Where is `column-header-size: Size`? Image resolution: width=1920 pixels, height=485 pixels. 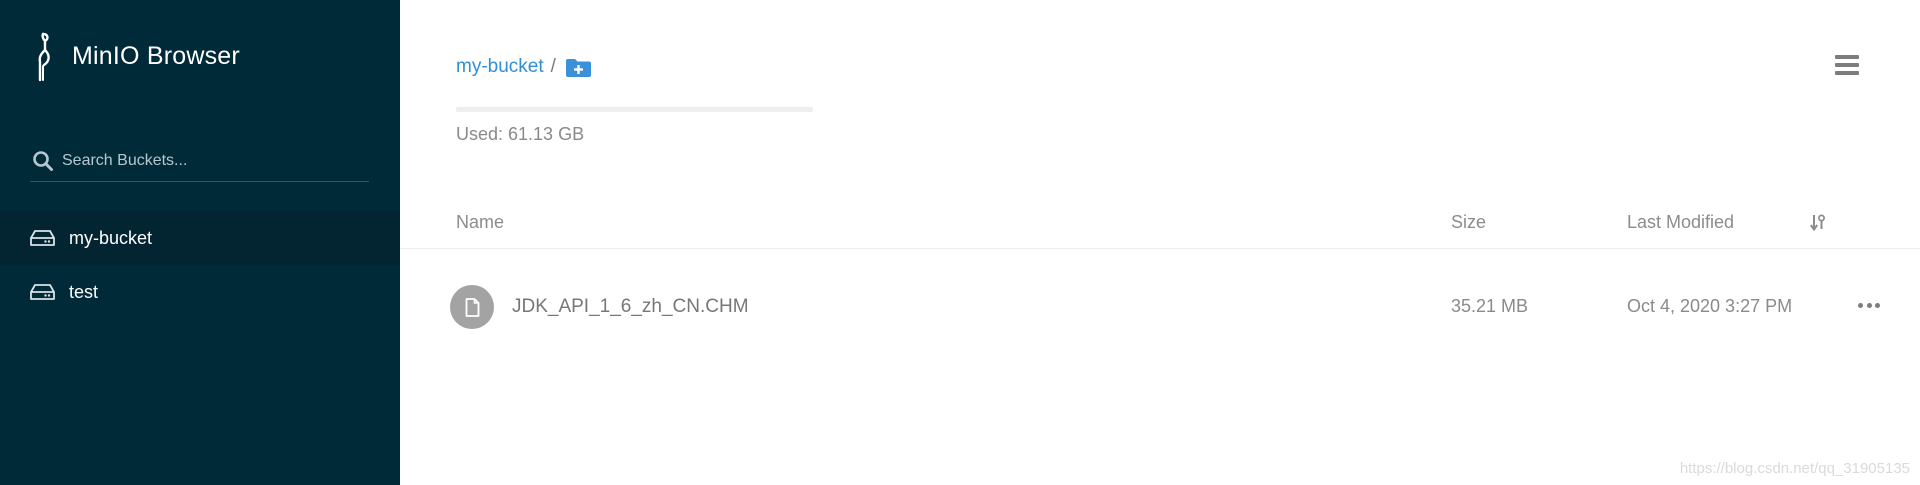
column-header-size: Size is located at coordinates (1468, 222).